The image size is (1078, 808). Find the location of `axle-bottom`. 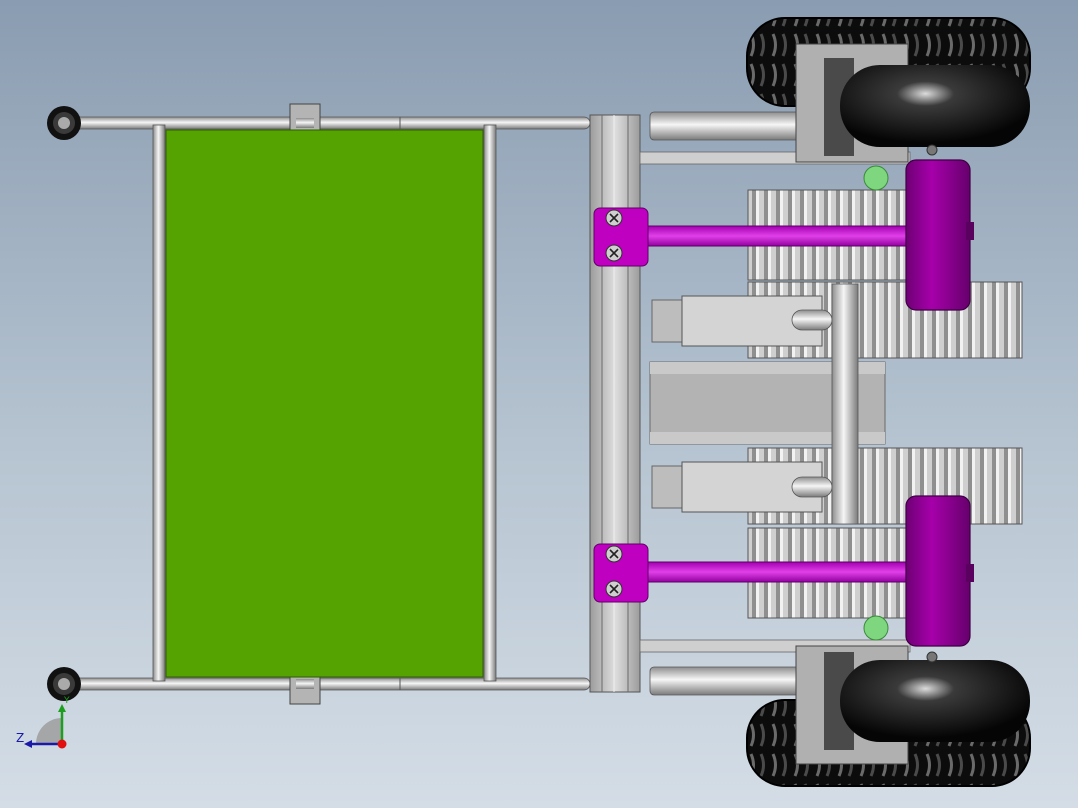

axle-bottom is located at coordinates (732, 681).